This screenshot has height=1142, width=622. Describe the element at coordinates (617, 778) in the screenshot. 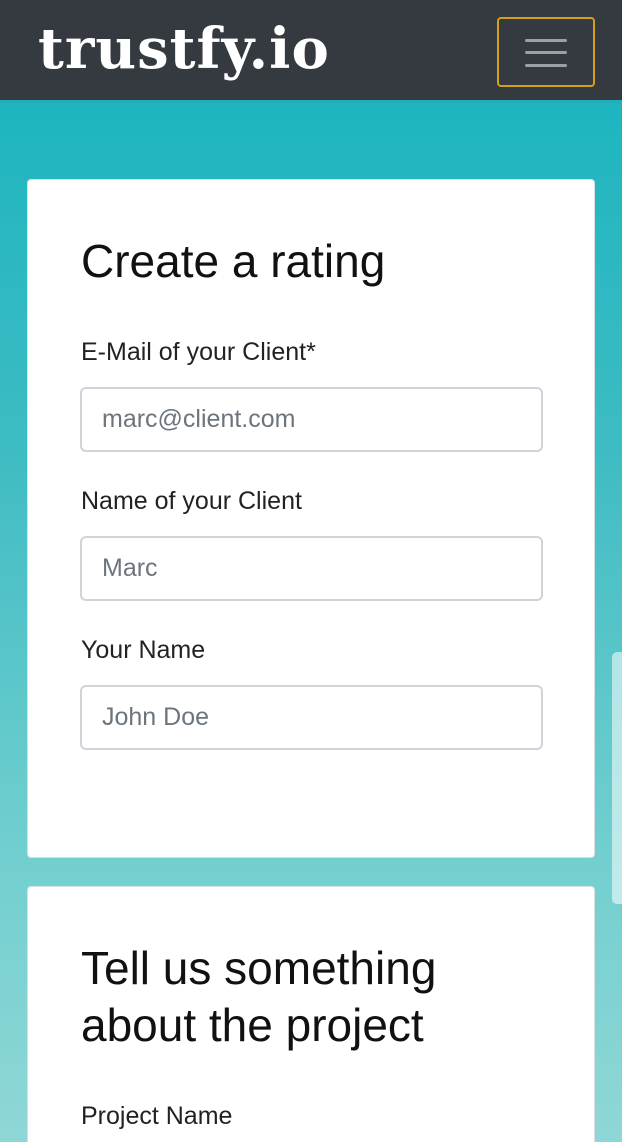

I see `page-scrollbar` at that location.